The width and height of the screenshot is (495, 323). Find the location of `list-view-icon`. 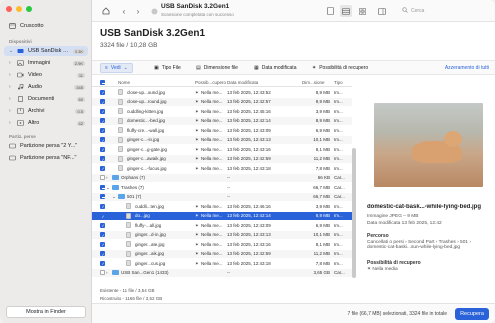

list-view-icon is located at coordinates (346, 11).